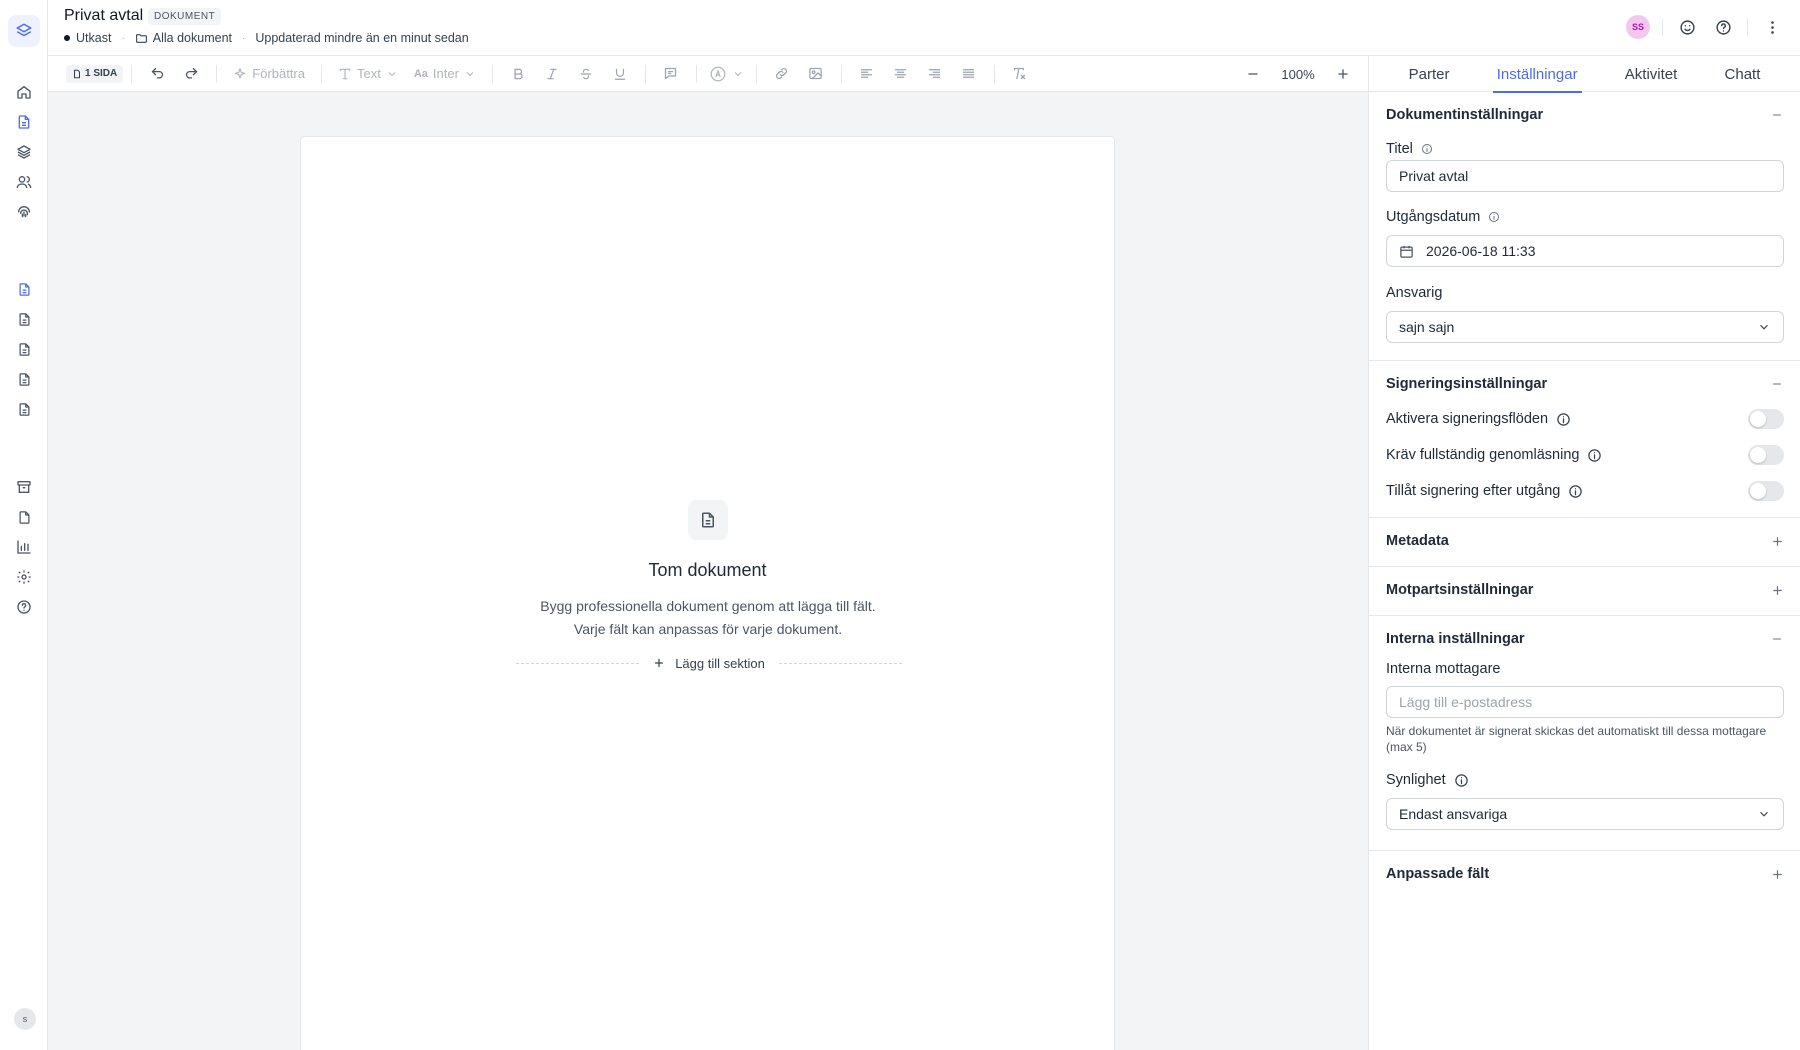  Describe the element at coordinates (1584, 115) in the screenshot. I see `document-settings-header: Dokumentinställningar` at that location.